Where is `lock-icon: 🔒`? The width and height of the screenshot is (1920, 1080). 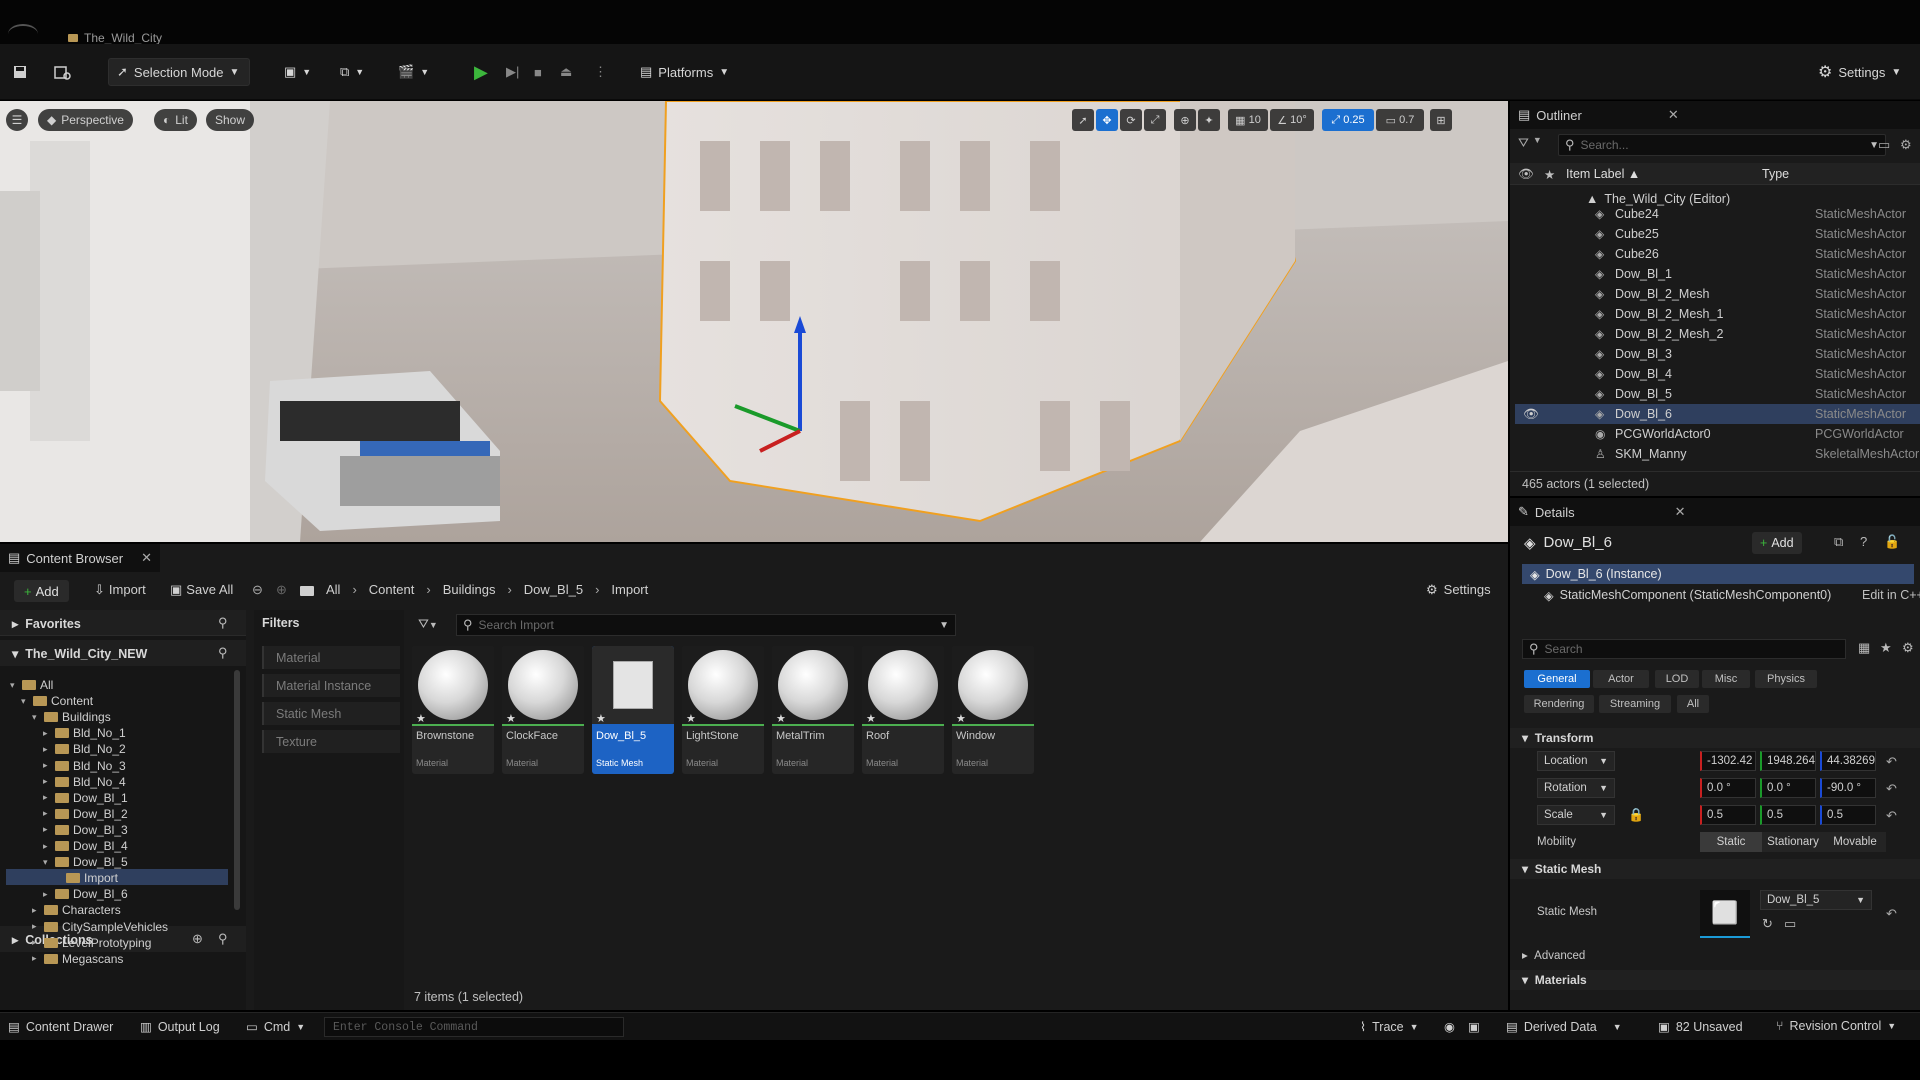
lock-icon: 🔒 is located at coordinates (1636, 815).